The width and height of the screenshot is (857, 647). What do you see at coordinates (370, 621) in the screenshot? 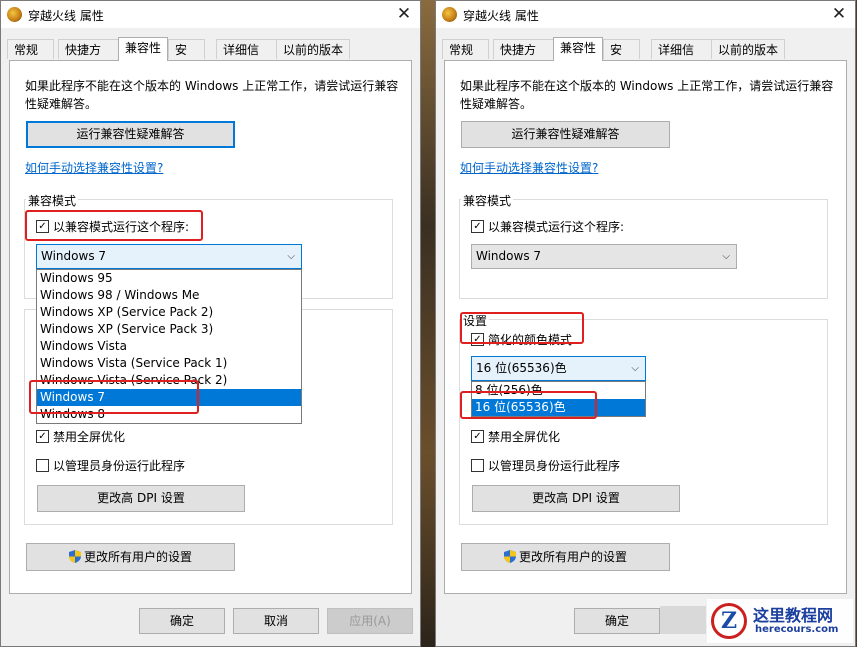
I see `apply-button: 应用(A)` at bounding box center [370, 621].